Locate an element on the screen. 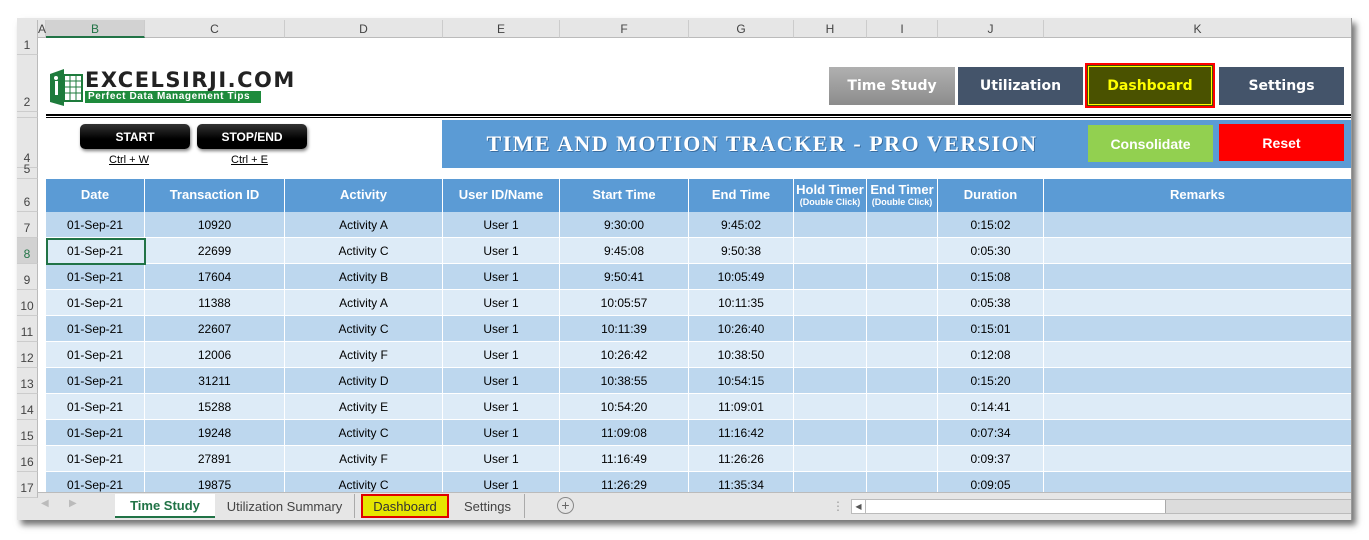  row-header-14: 14 is located at coordinates (27, 407).